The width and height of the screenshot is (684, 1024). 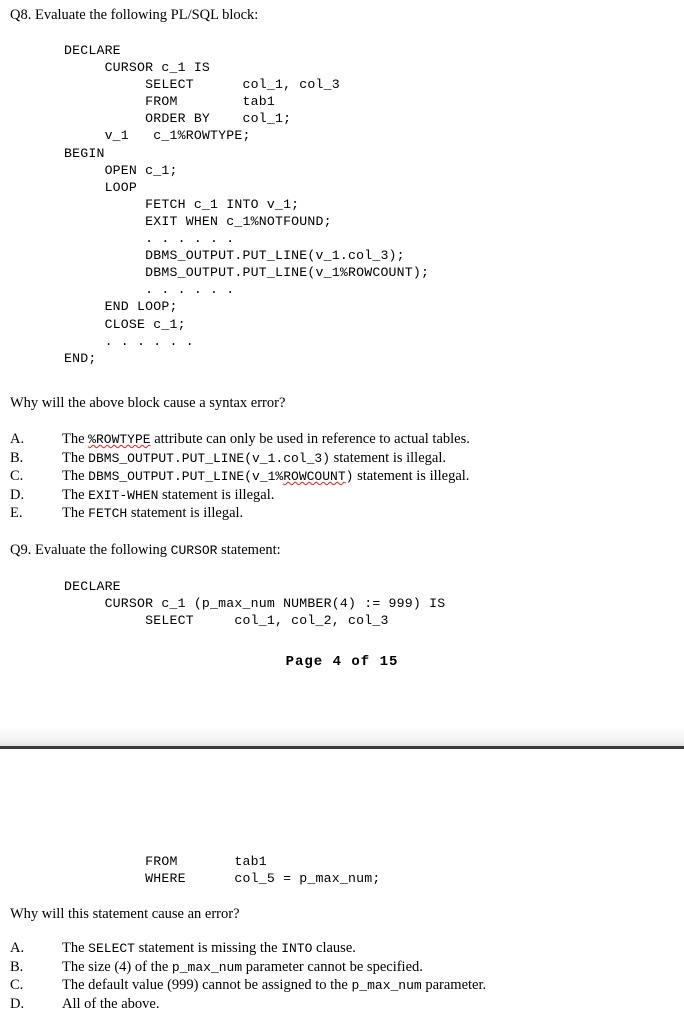 I want to click on q9-choice-d: D. All of the above., so click(x=342, y=1004).